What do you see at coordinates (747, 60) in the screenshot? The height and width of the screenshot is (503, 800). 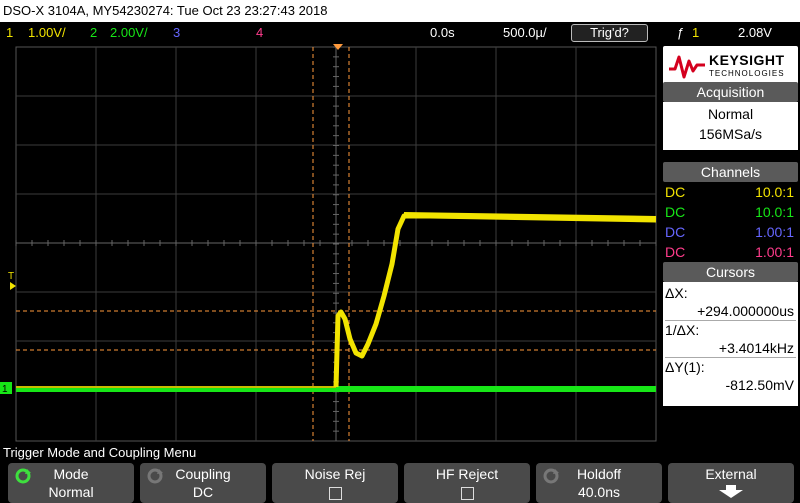 I see `brand-name: KEYSIGHT` at bounding box center [747, 60].